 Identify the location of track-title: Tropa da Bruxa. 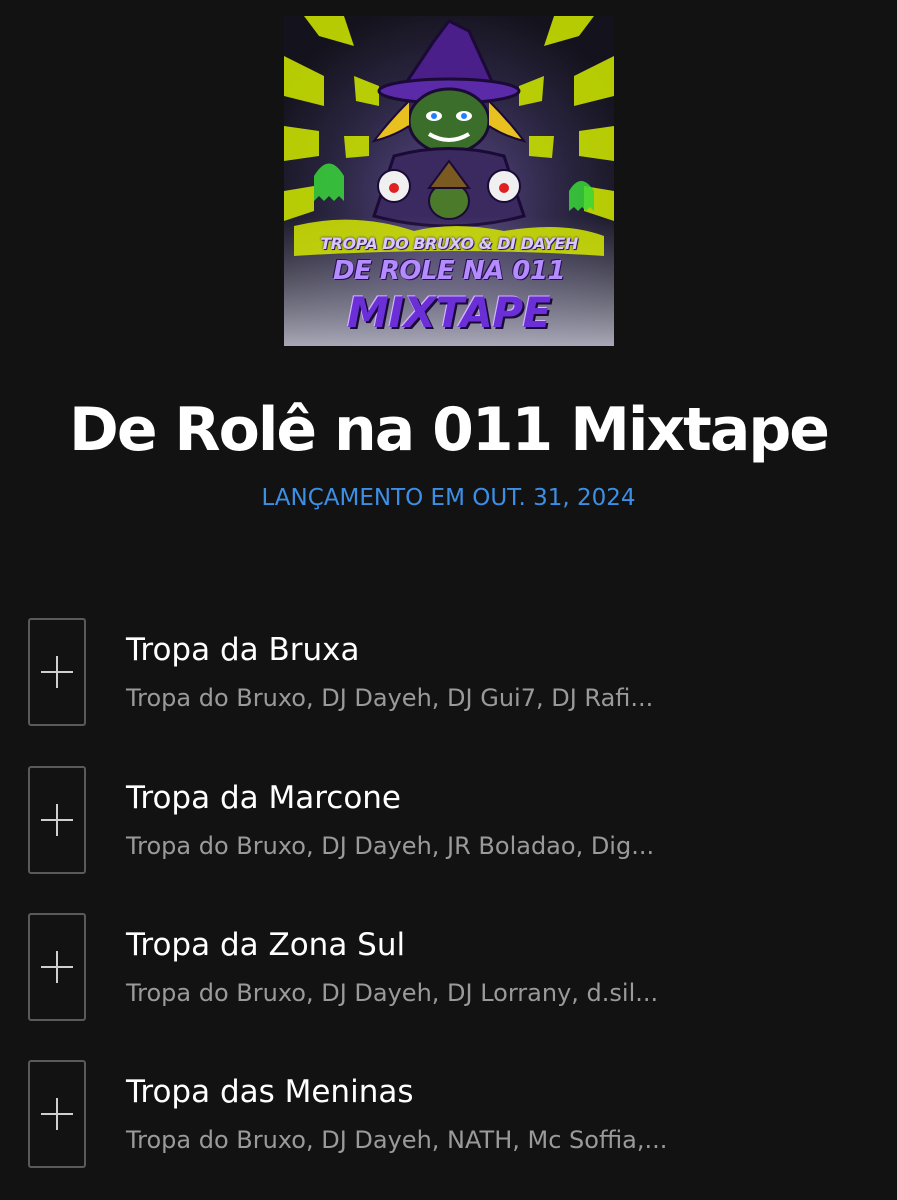
(242, 650).